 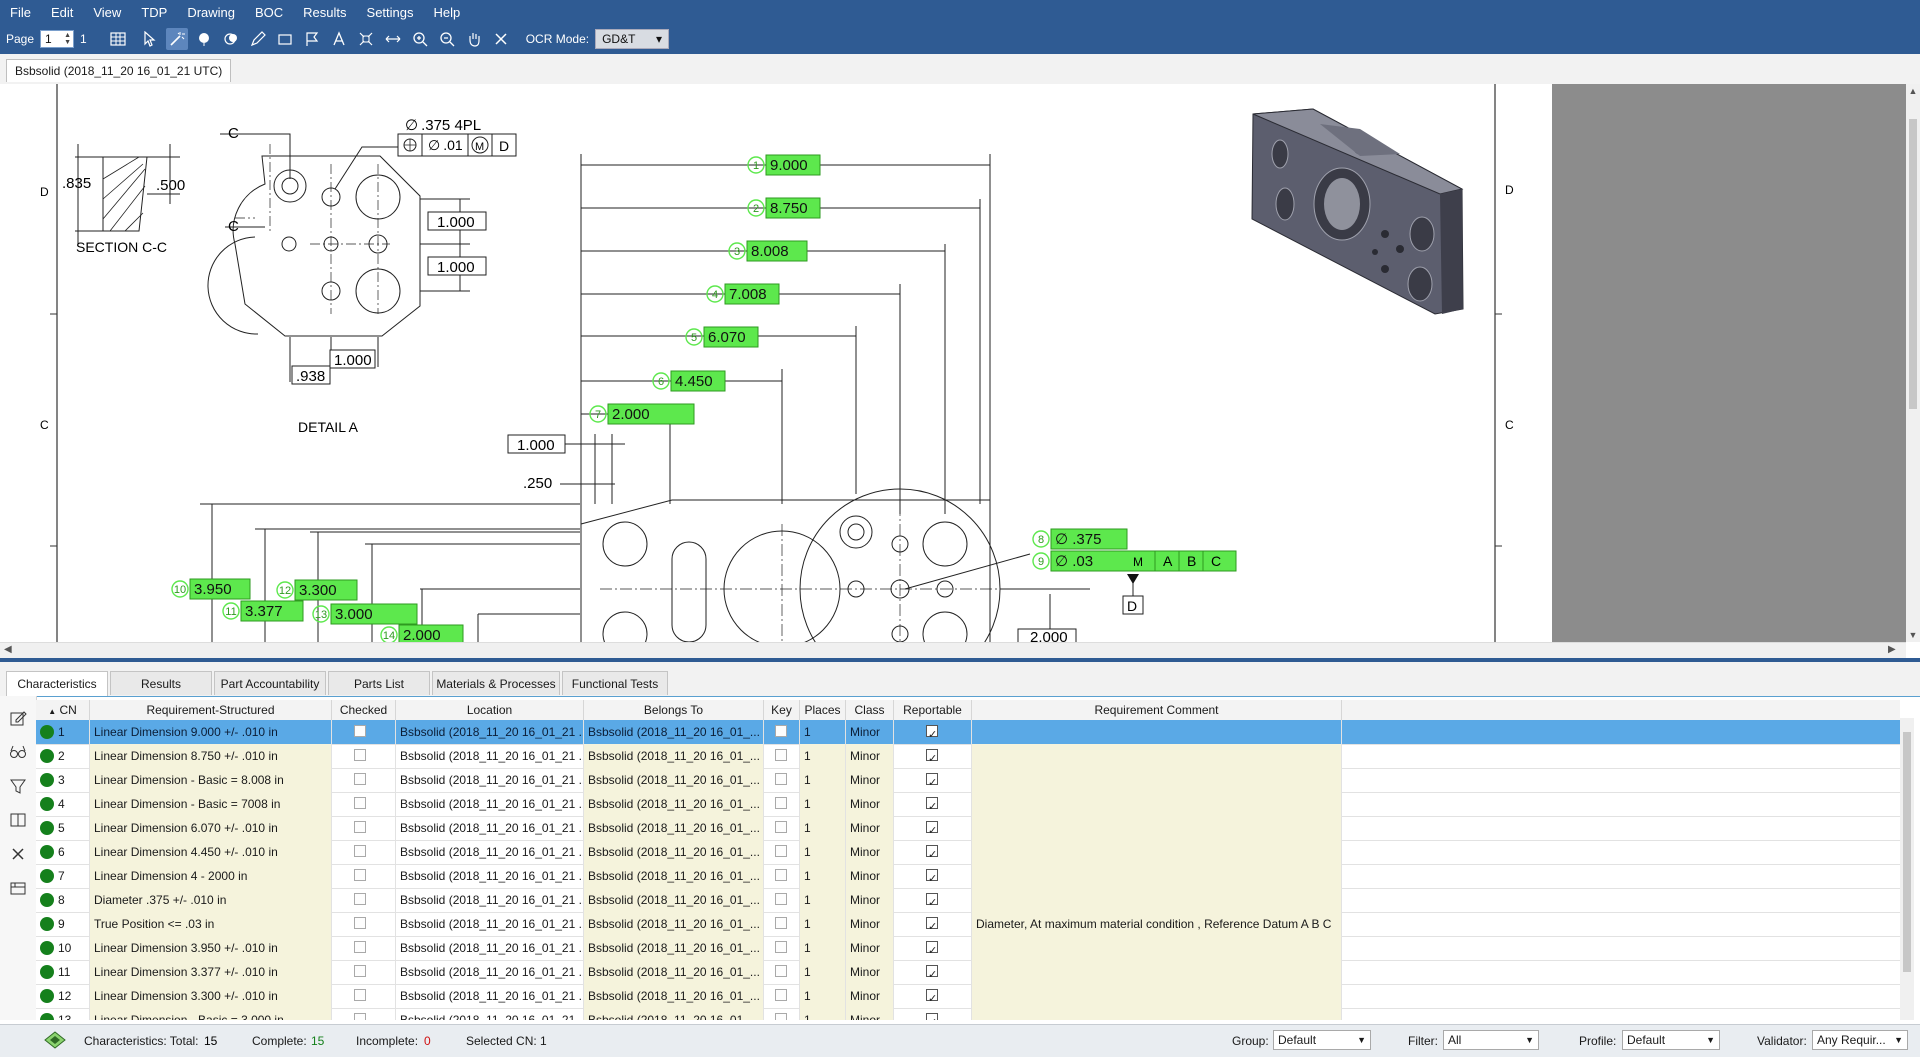 What do you see at coordinates (8, 649) in the screenshot?
I see `scroll-left-icon: ◀` at bounding box center [8, 649].